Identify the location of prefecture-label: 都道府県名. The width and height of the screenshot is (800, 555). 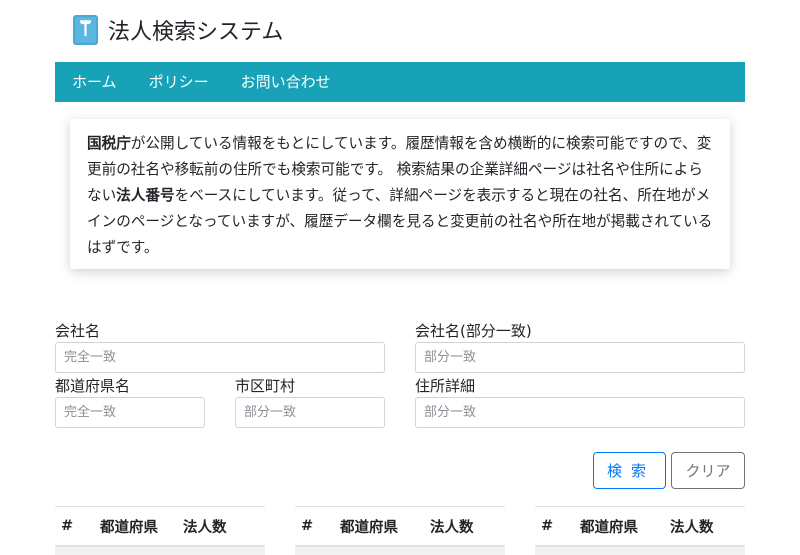
(93, 386).